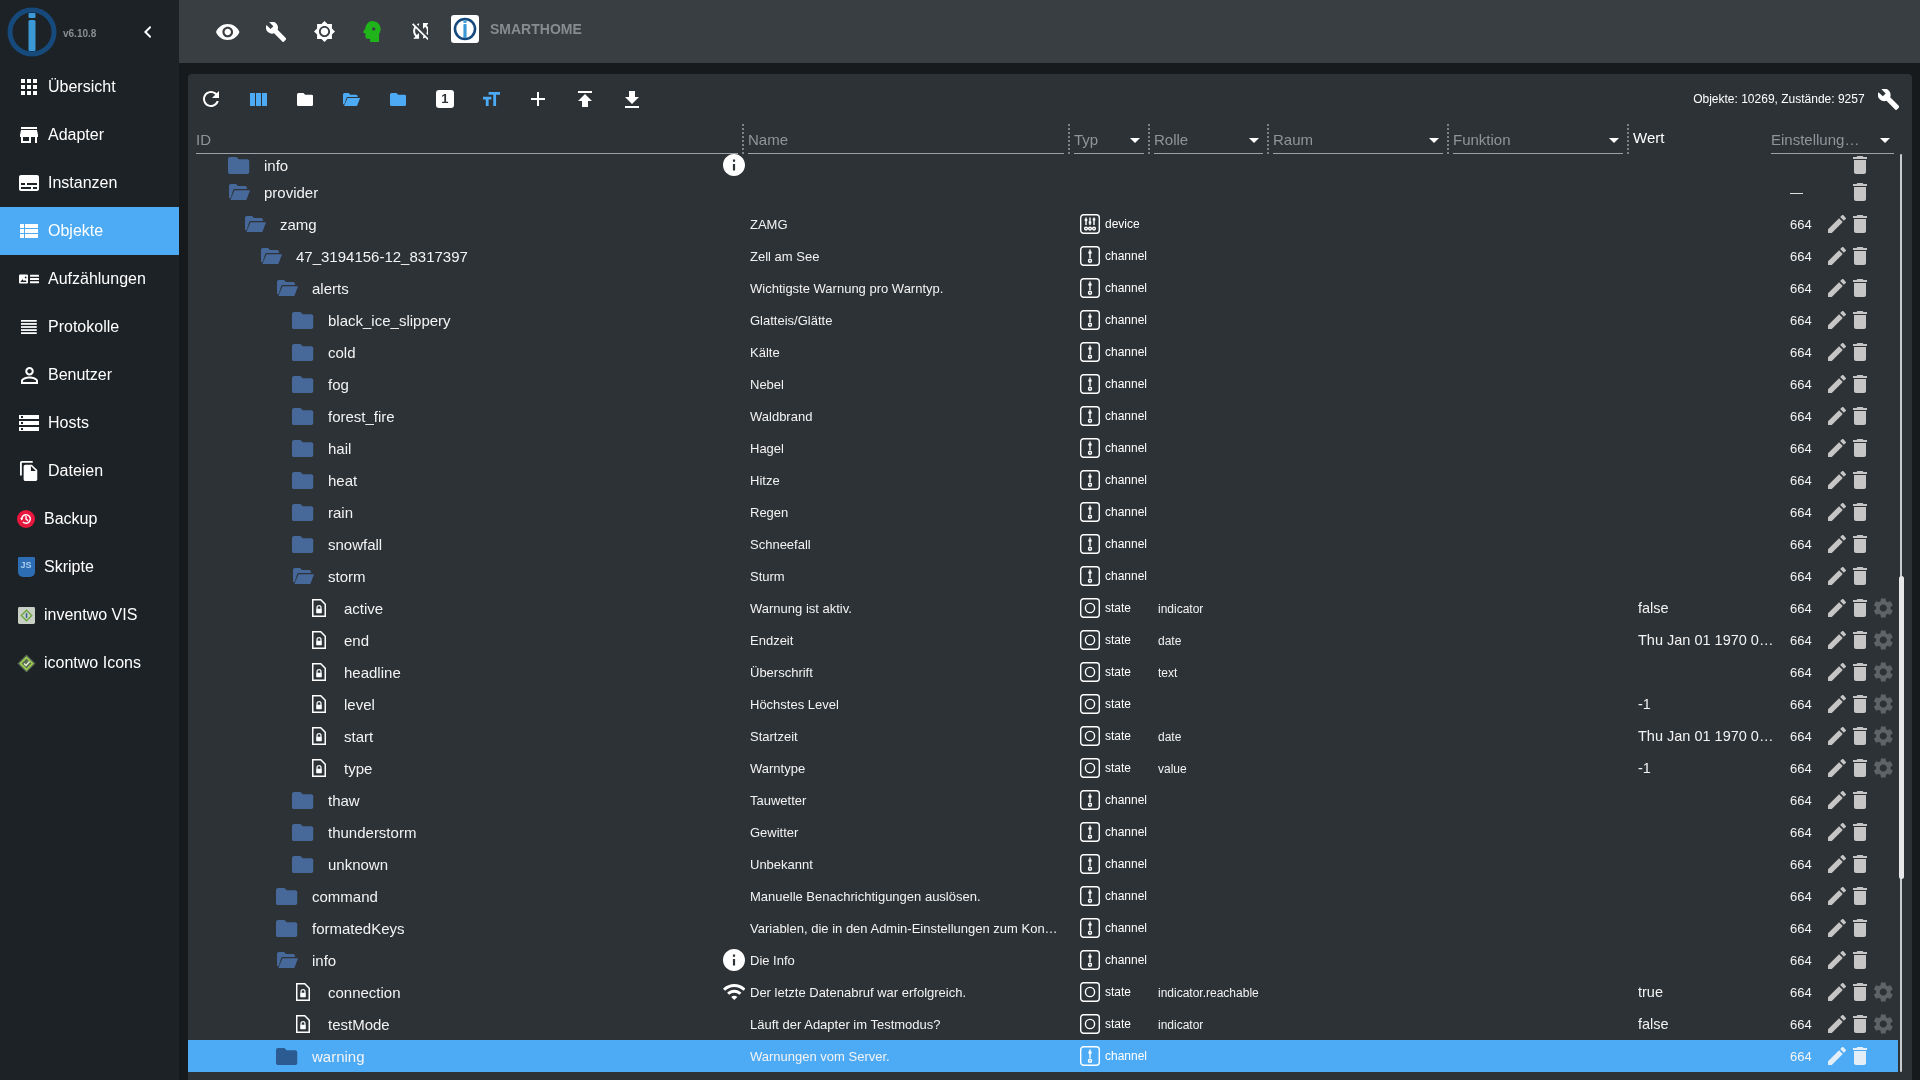 This screenshot has height=1080, width=1920. I want to click on tree-row: unknown Unbekannt channel 664, so click(1043, 864).